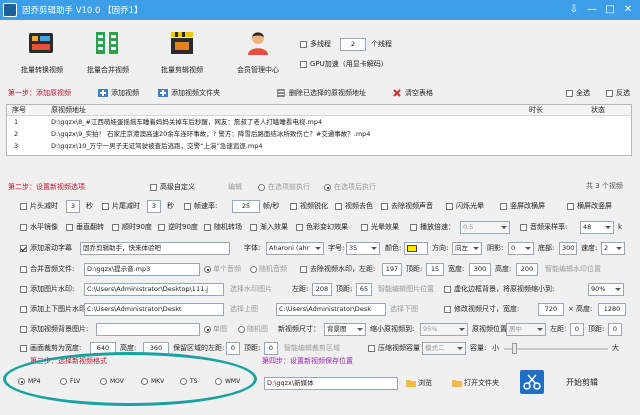 The height and width of the screenshot is (415, 640). What do you see at coordinates (73, 206) in the screenshot?
I see `cut-head-input: 3` at bounding box center [73, 206].